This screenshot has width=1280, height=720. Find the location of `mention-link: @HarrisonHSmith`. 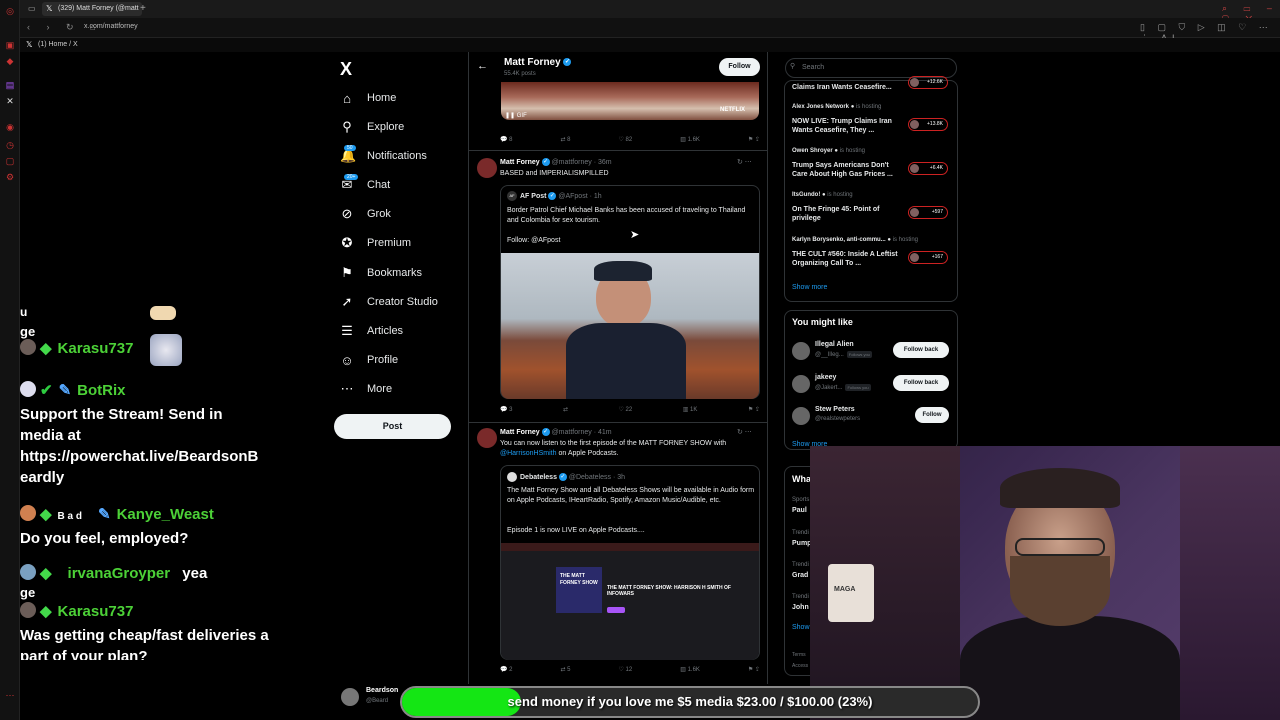

mention-link: @HarrisonHSmith is located at coordinates (528, 453).